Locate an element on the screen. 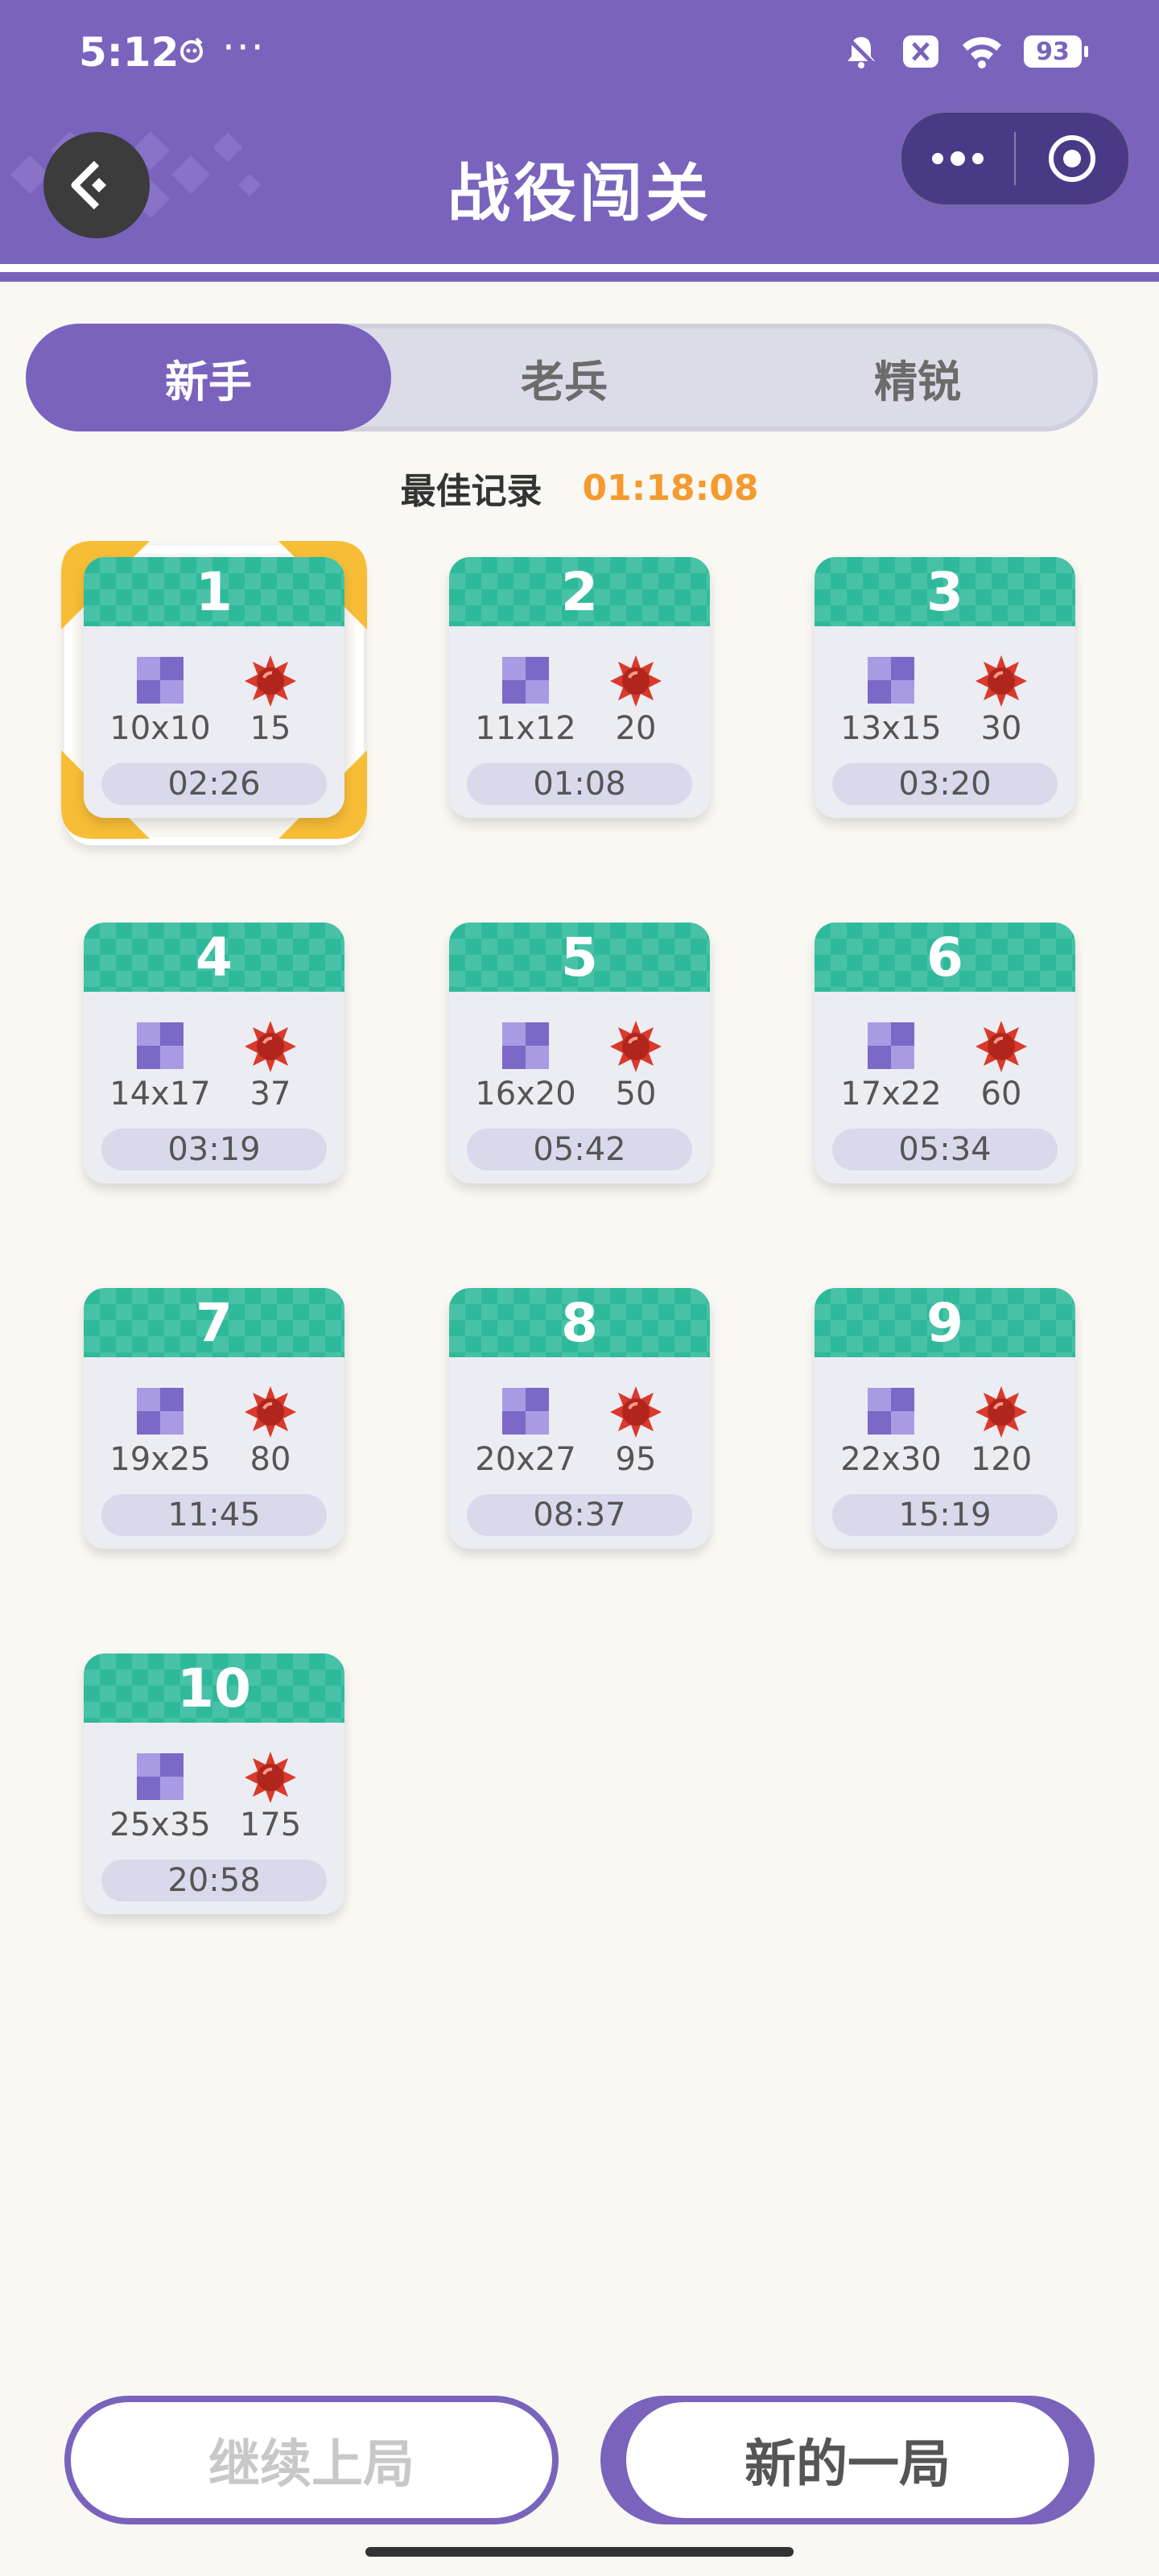 This screenshot has height=2576, width=1159. miniprogram-capsule is located at coordinates (1015, 158).